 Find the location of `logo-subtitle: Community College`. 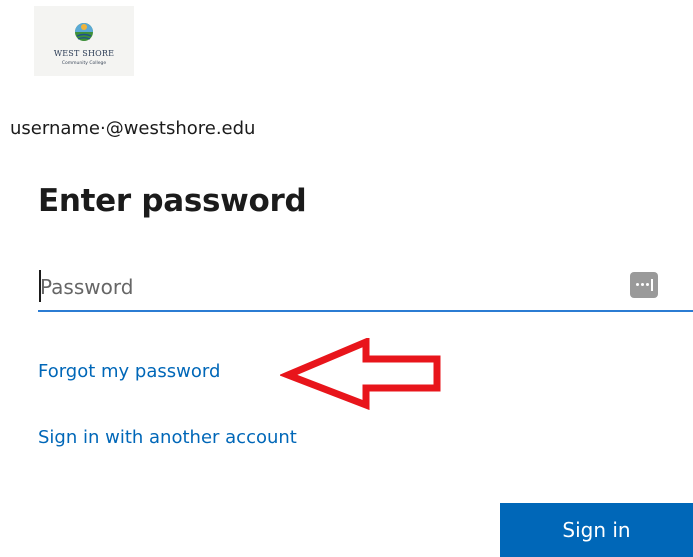

logo-subtitle: Community College is located at coordinates (84, 63).